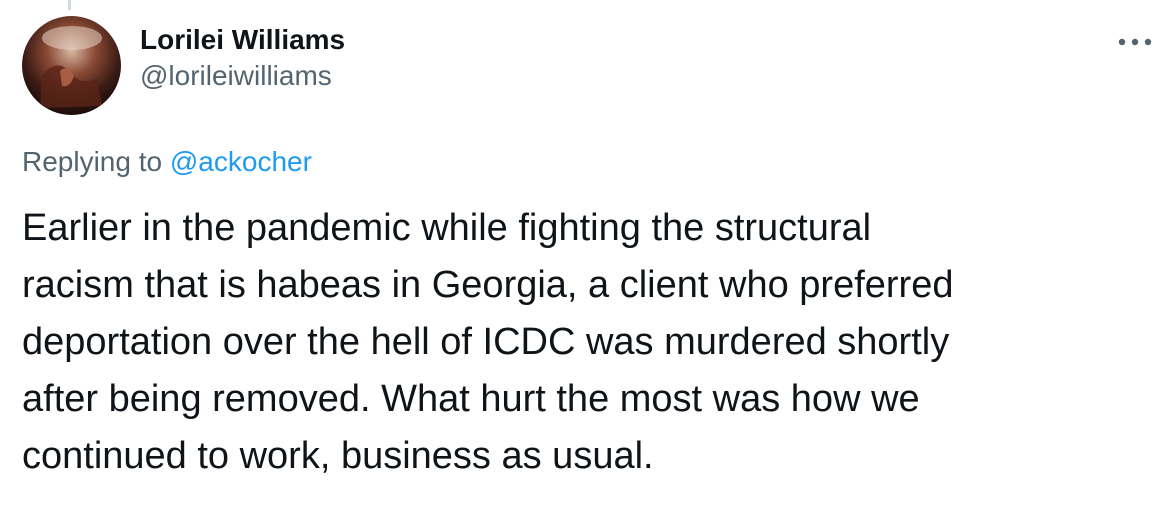 The image size is (1171, 524). I want to click on replying-to-line: Replying to @ackocher, so click(167, 162).